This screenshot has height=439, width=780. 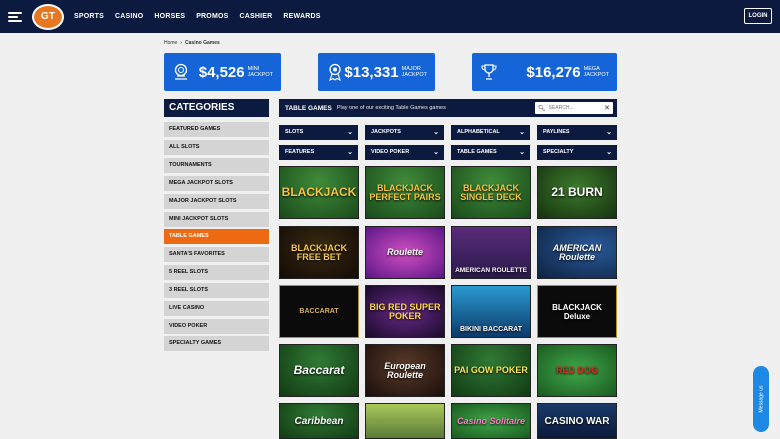 I want to click on category-major-jackpot-slots: MAJOR JACKPOT SLOTS, so click(x=216, y=201).